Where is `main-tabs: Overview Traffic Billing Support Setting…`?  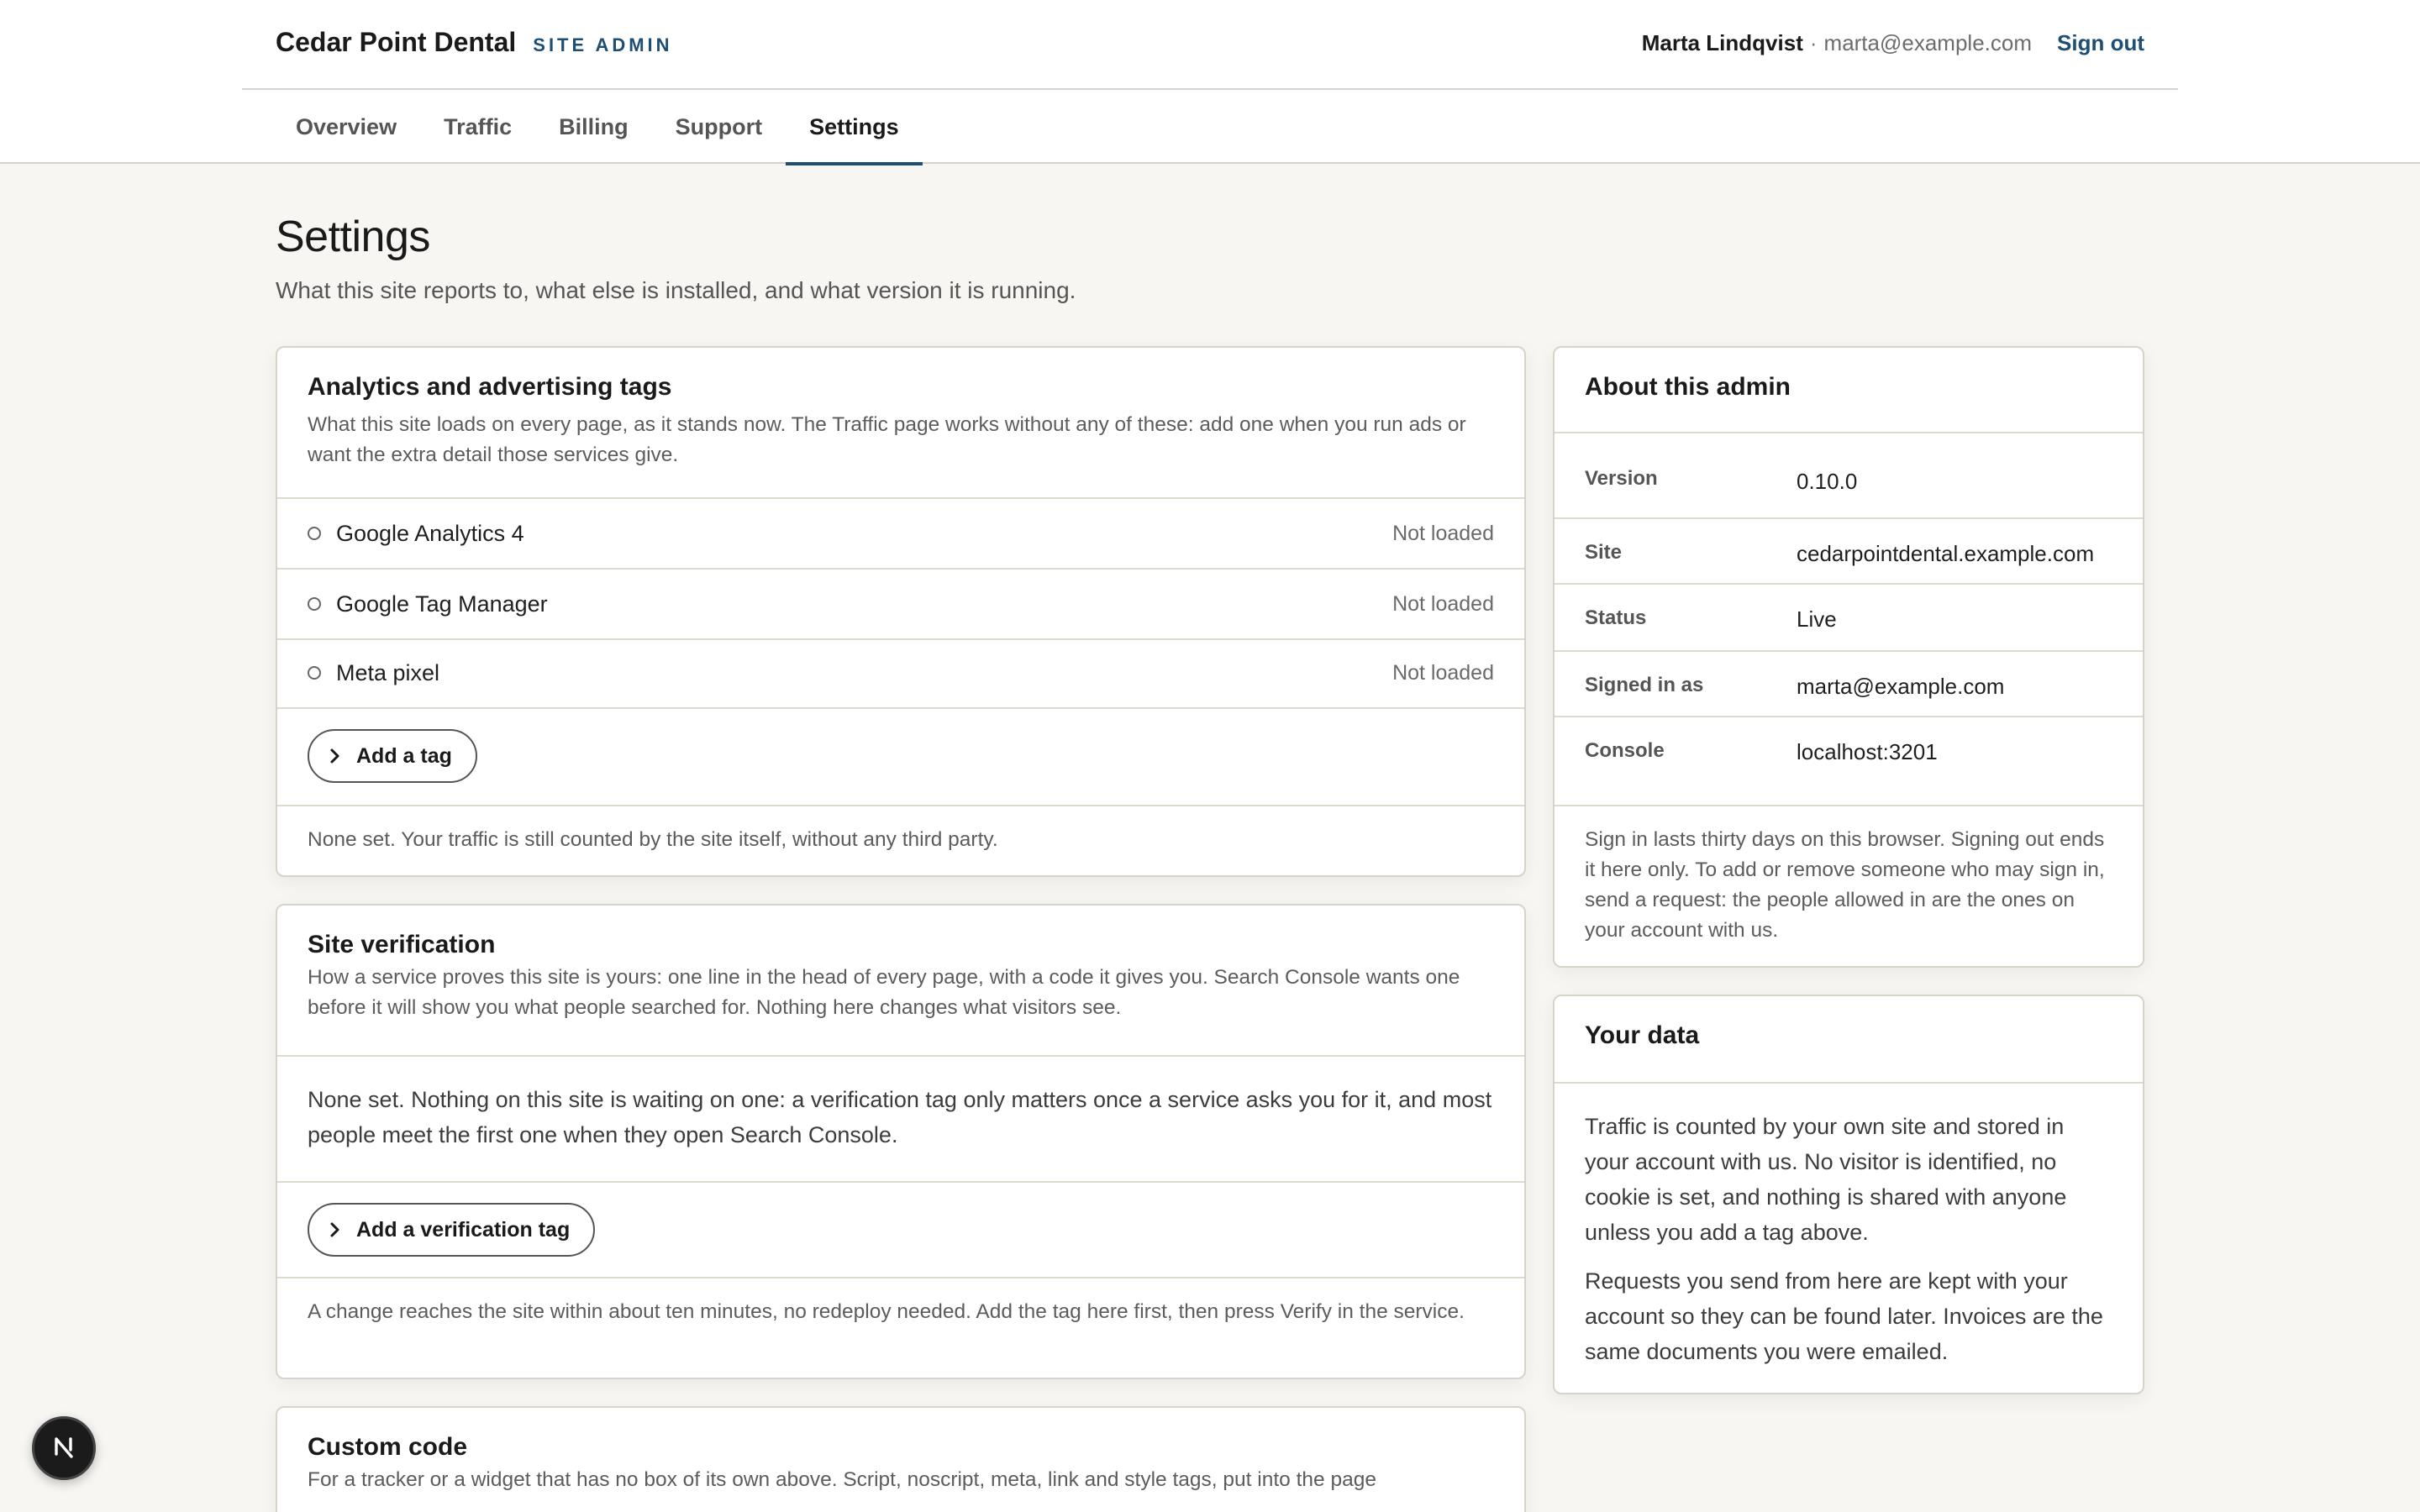
main-tabs: Overview Traffic Billing Support Setting… is located at coordinates (597, 127).